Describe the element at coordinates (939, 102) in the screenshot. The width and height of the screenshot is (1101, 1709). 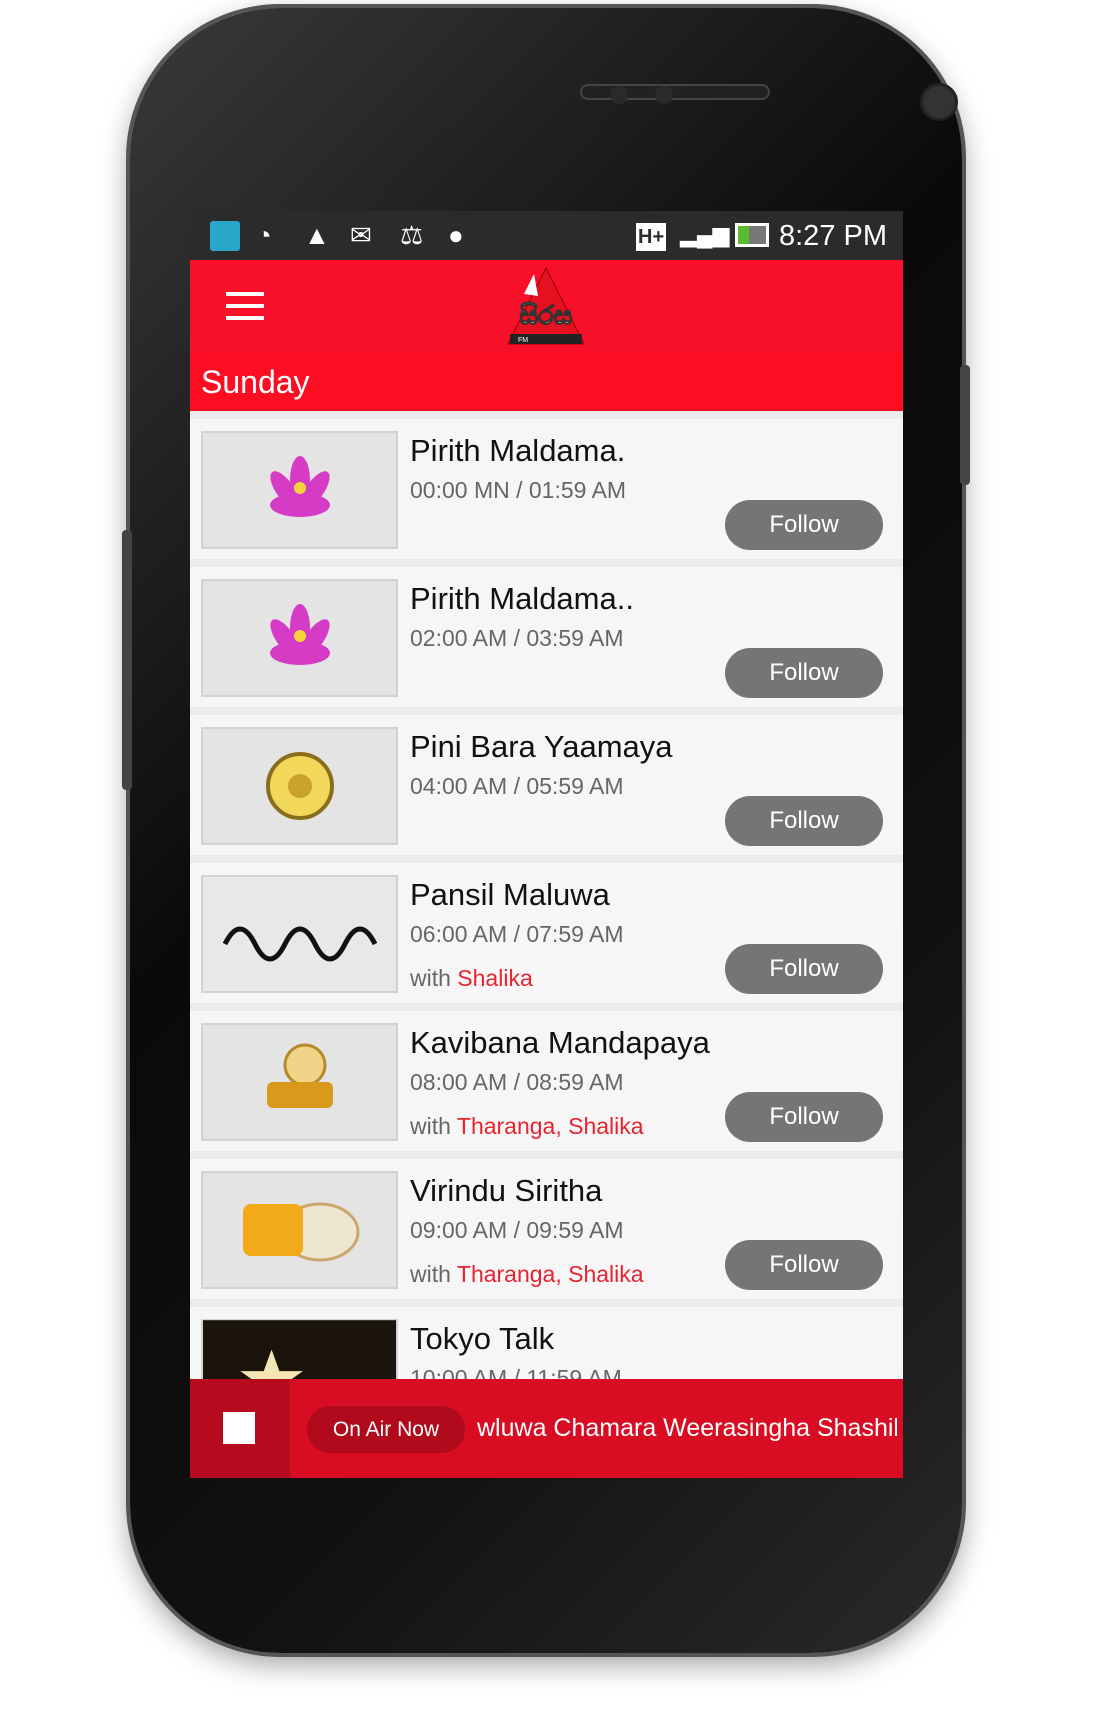
I see `front-camera` at that location.